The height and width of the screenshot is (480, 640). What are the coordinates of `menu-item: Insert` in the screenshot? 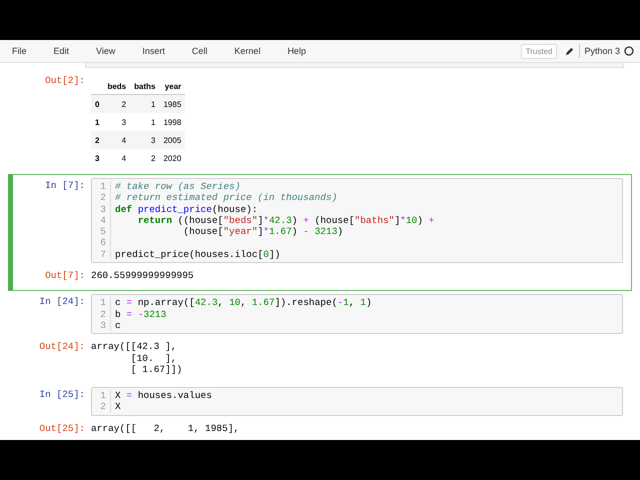 It's located at (153, 51).